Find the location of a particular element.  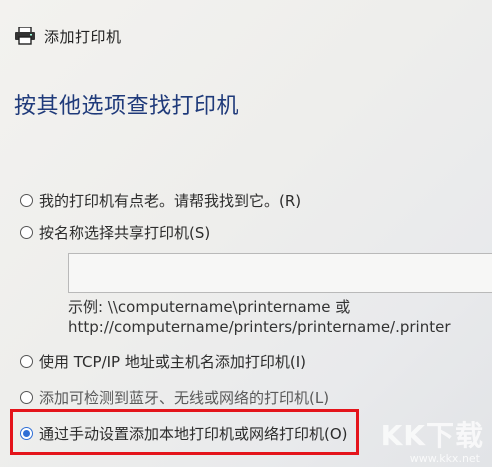

option-label: 我的打印机有点老。请帮我找到它。(R) is located at coordinates (170, 201).